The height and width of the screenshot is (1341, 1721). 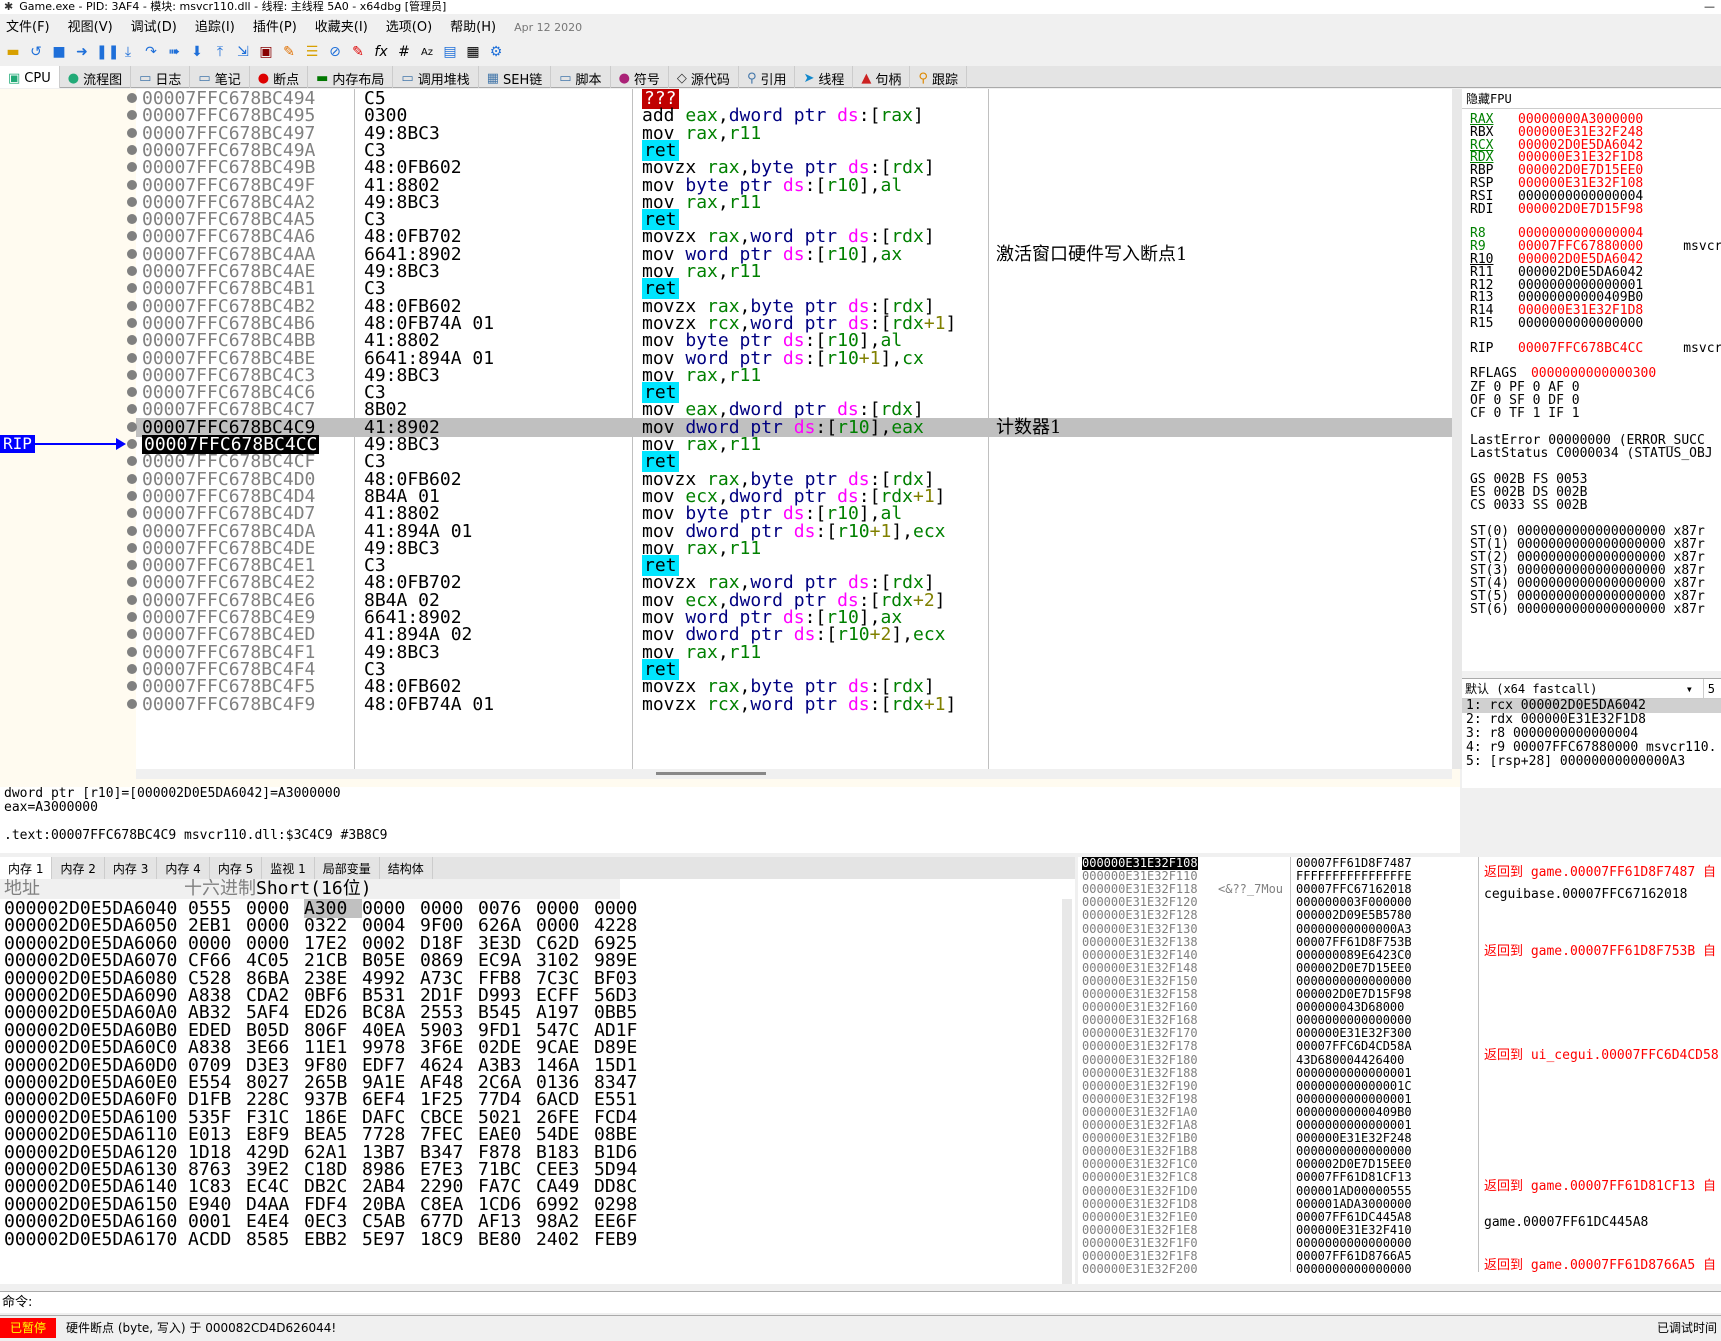 What do you see at coordinates (96, 77) in the screenshot?
I see `tab-graph: ● 流程图` at bounding box center [96, 77].